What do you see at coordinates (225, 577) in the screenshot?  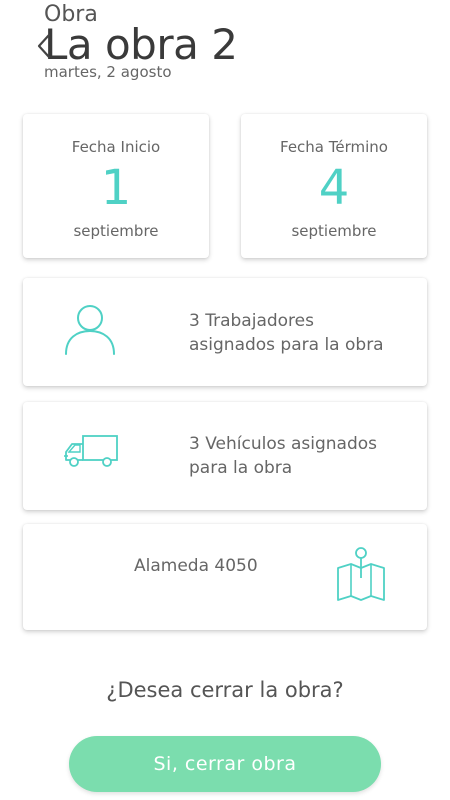 I see `address-card: Alameda 4050` at bounding box center [225, 577].